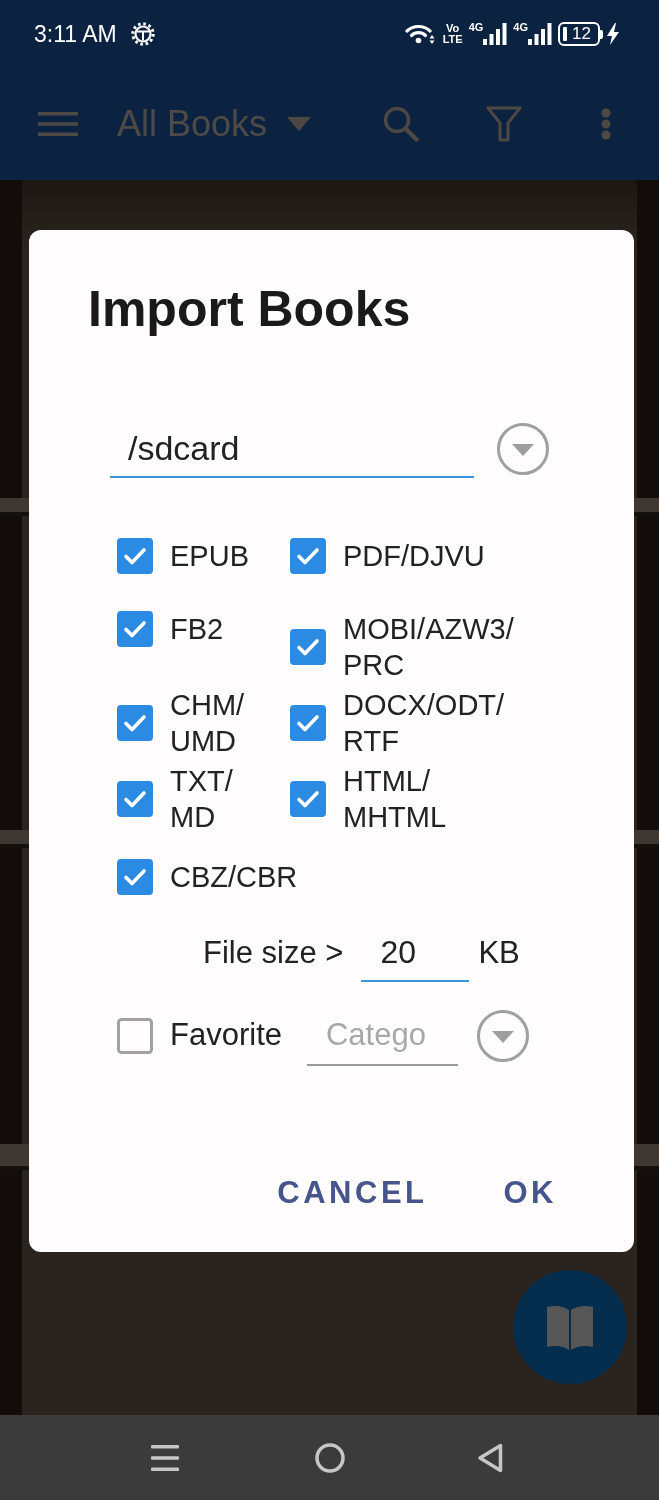  What do you see at coordinates (424, 723) in the screenshot?
I see `format-label: DOCX/ODT/RTF` at bounding box center [424, 723].